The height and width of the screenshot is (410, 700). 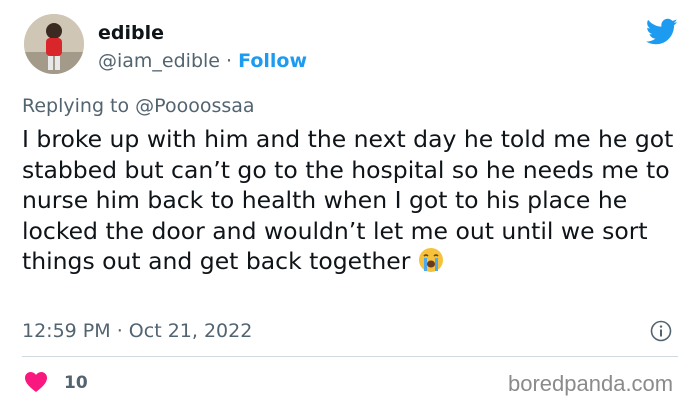 What do you see at coordinates (66, 331) in the screenshot?
I see `tweet-time: 12:59 PM` at bounding box center [66, 331].